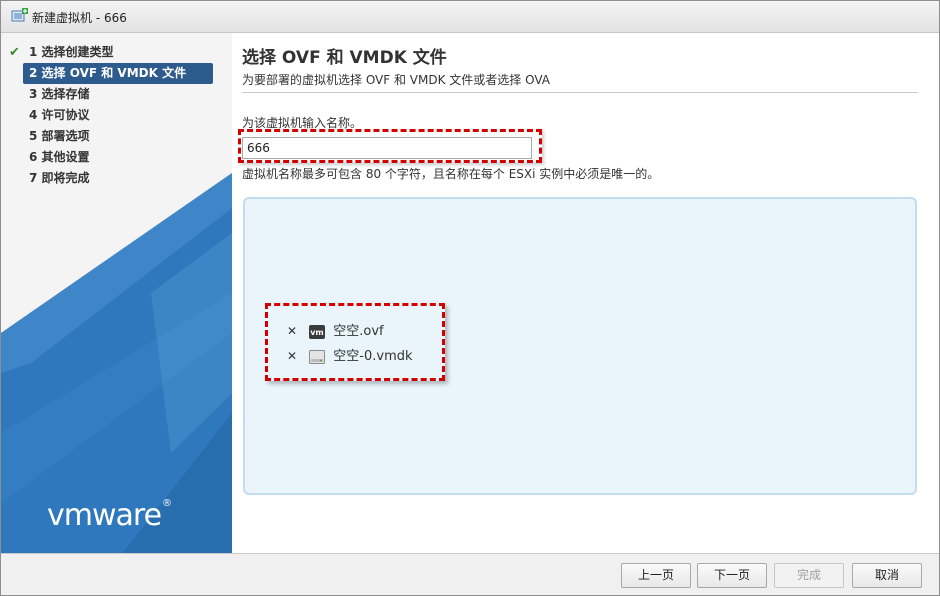  I want to click on step-select-ovf-vmdk: 2 选择 OVF 和 VMDK 文件, so click(118, 73).